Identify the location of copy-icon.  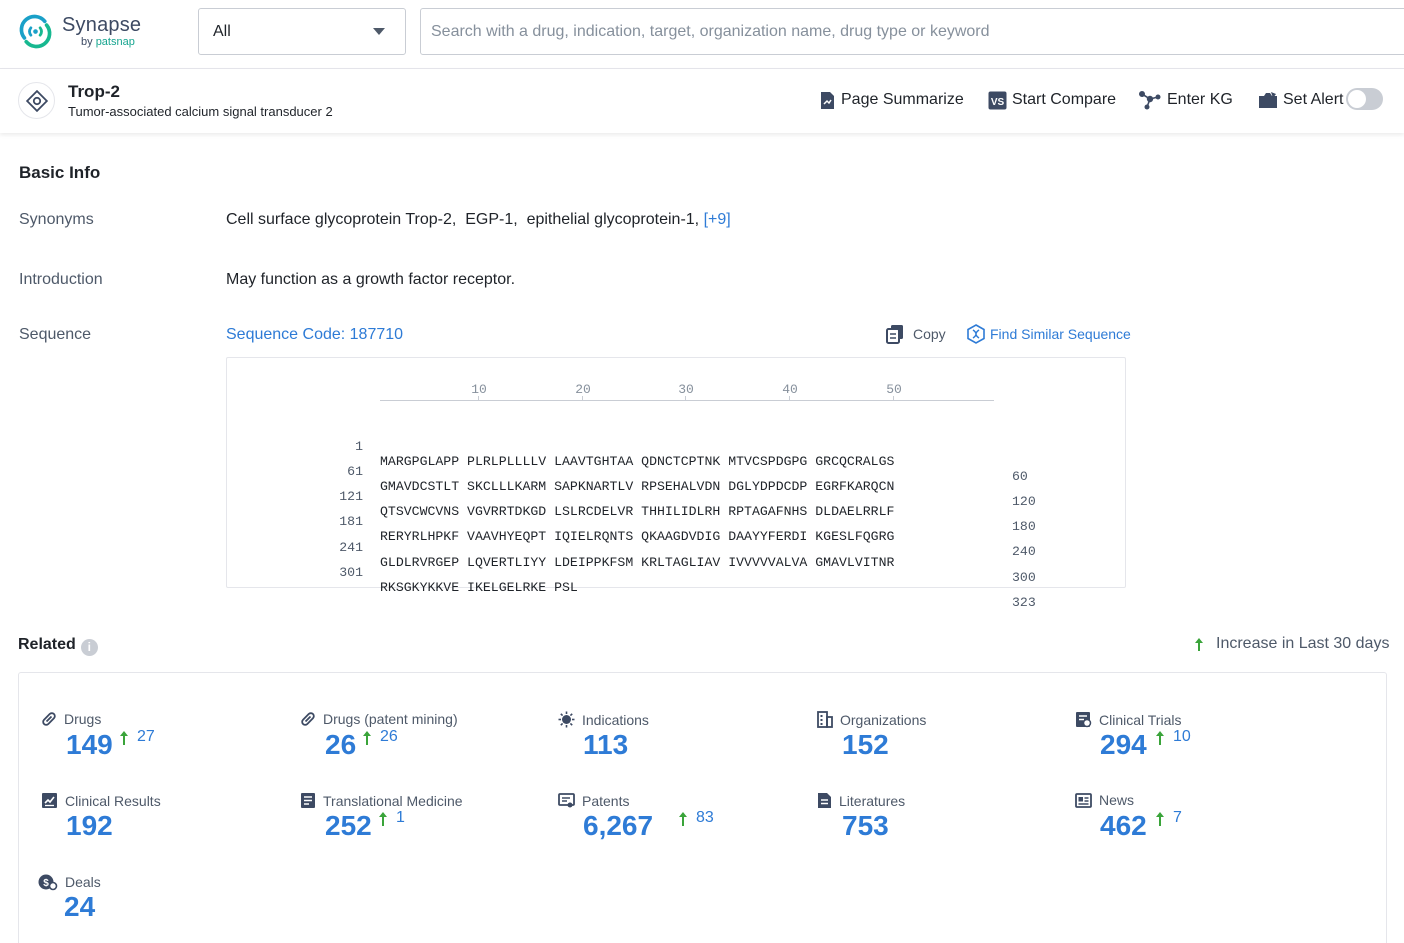
(895, 334).